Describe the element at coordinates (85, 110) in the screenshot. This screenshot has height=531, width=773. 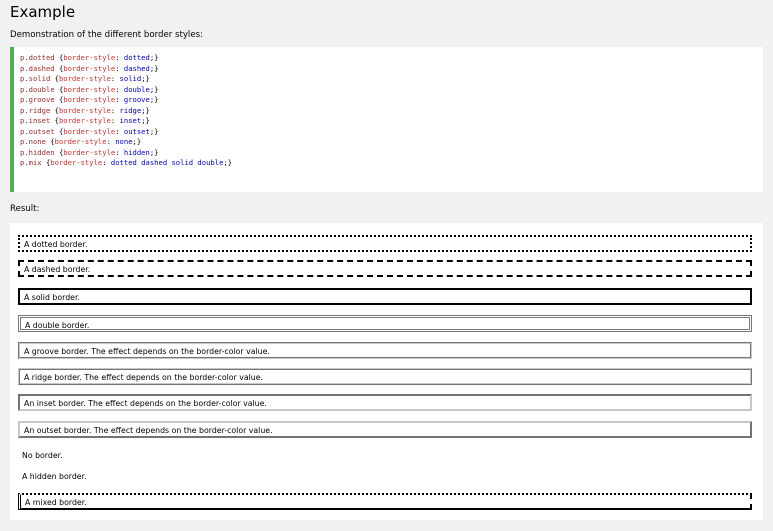
I see `code-line: p.ridge {border-style: ridge;}` at that location.